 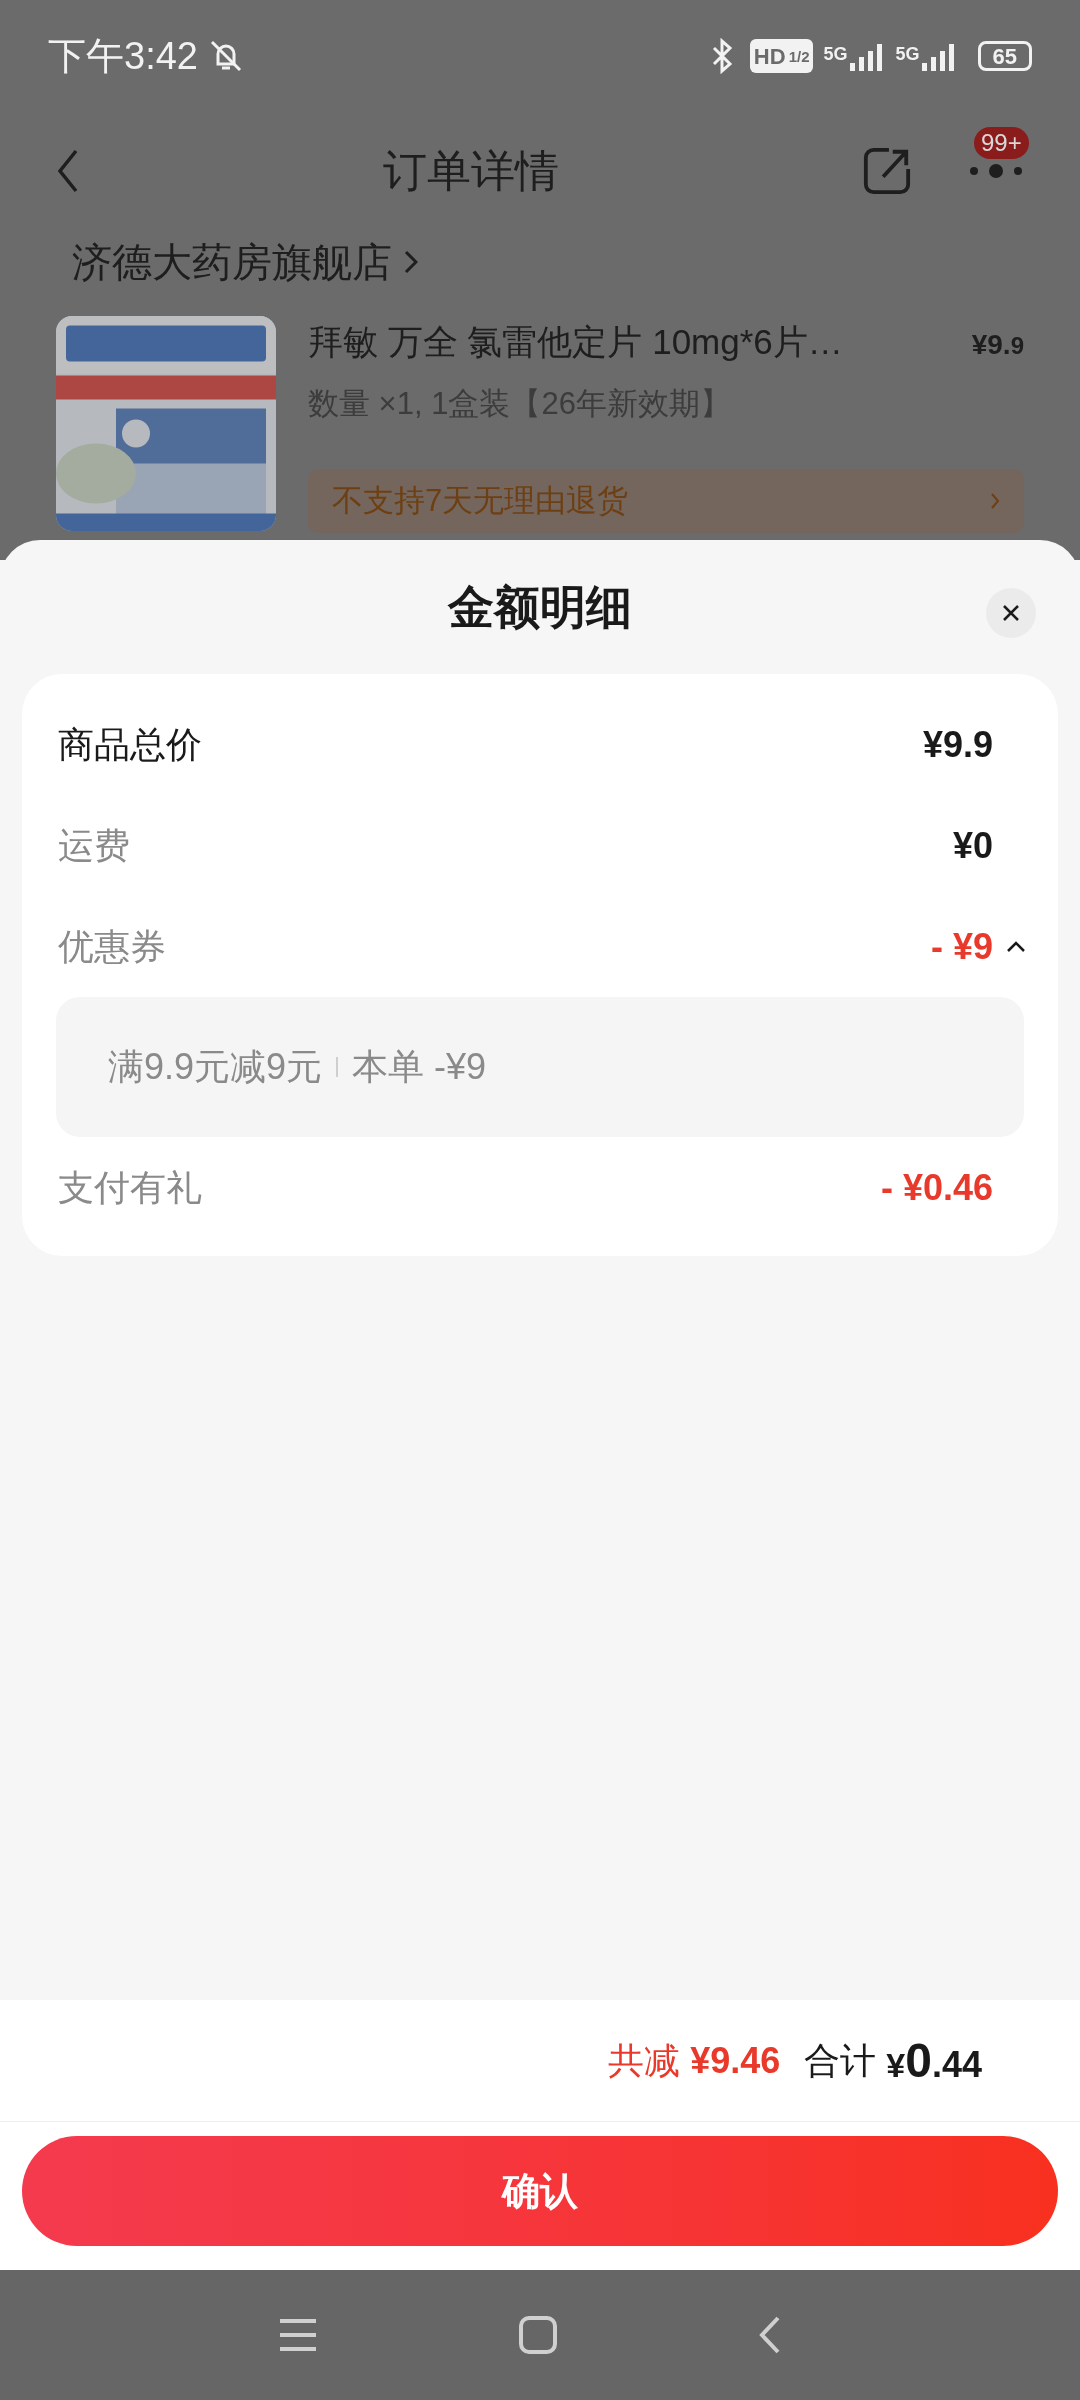 What do you see at coordinates (972, 845) in the screenshot?
I see `fee-amount: ¥0` at bounding box center [972, 845].